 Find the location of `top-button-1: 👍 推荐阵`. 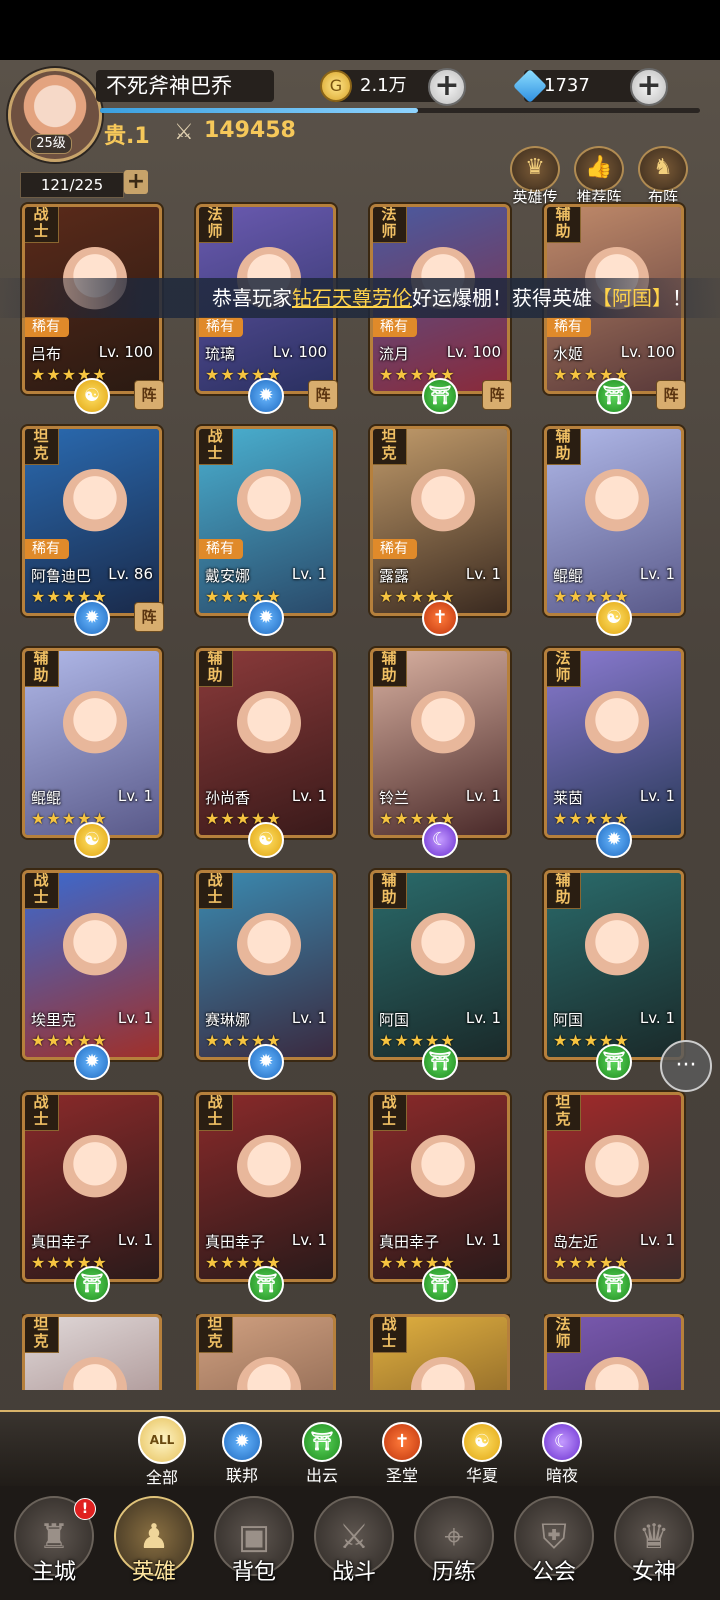

top-button-1: 👍 推荐阵 is located at coordinates (599, 176).